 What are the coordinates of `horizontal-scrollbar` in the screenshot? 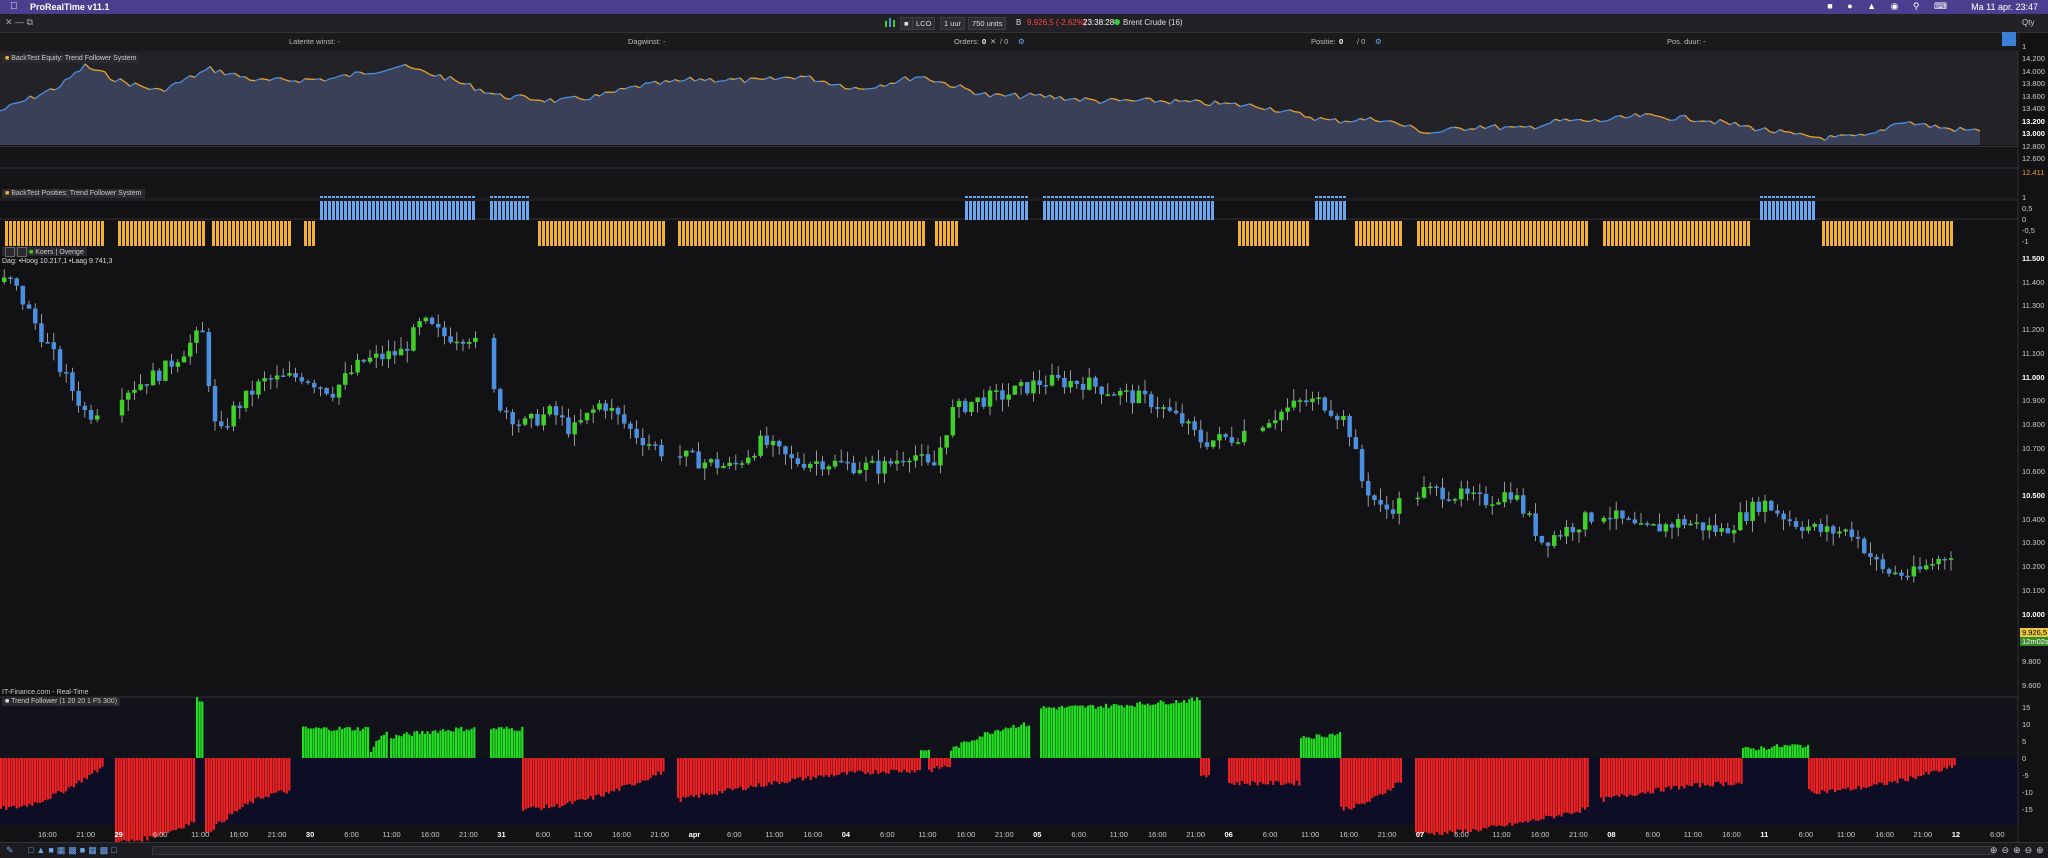 It's located at (1073, 850).